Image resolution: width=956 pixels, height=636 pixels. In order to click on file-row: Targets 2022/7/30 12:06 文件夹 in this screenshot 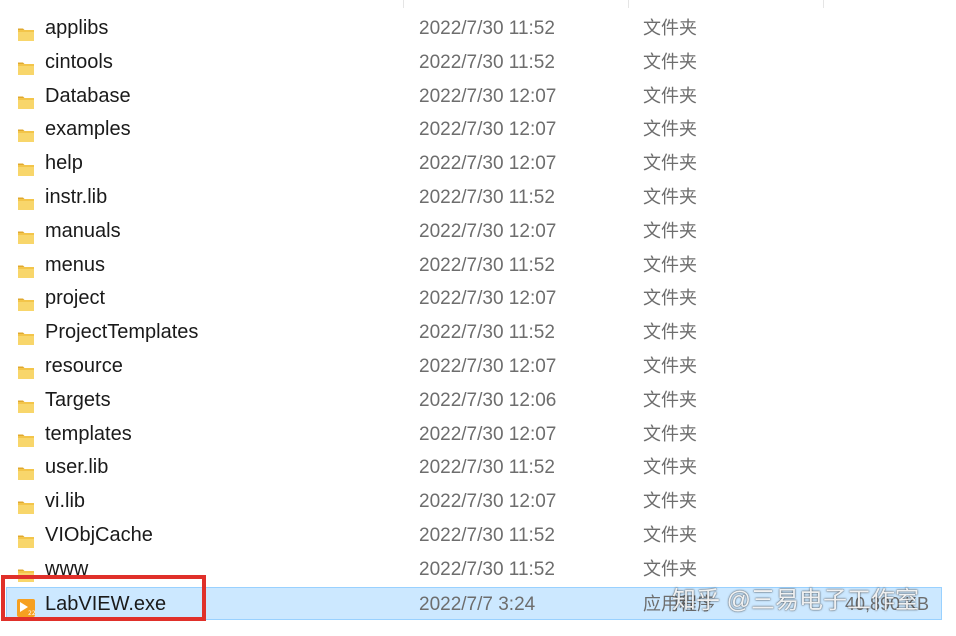, I will do `click(478, 401)`.